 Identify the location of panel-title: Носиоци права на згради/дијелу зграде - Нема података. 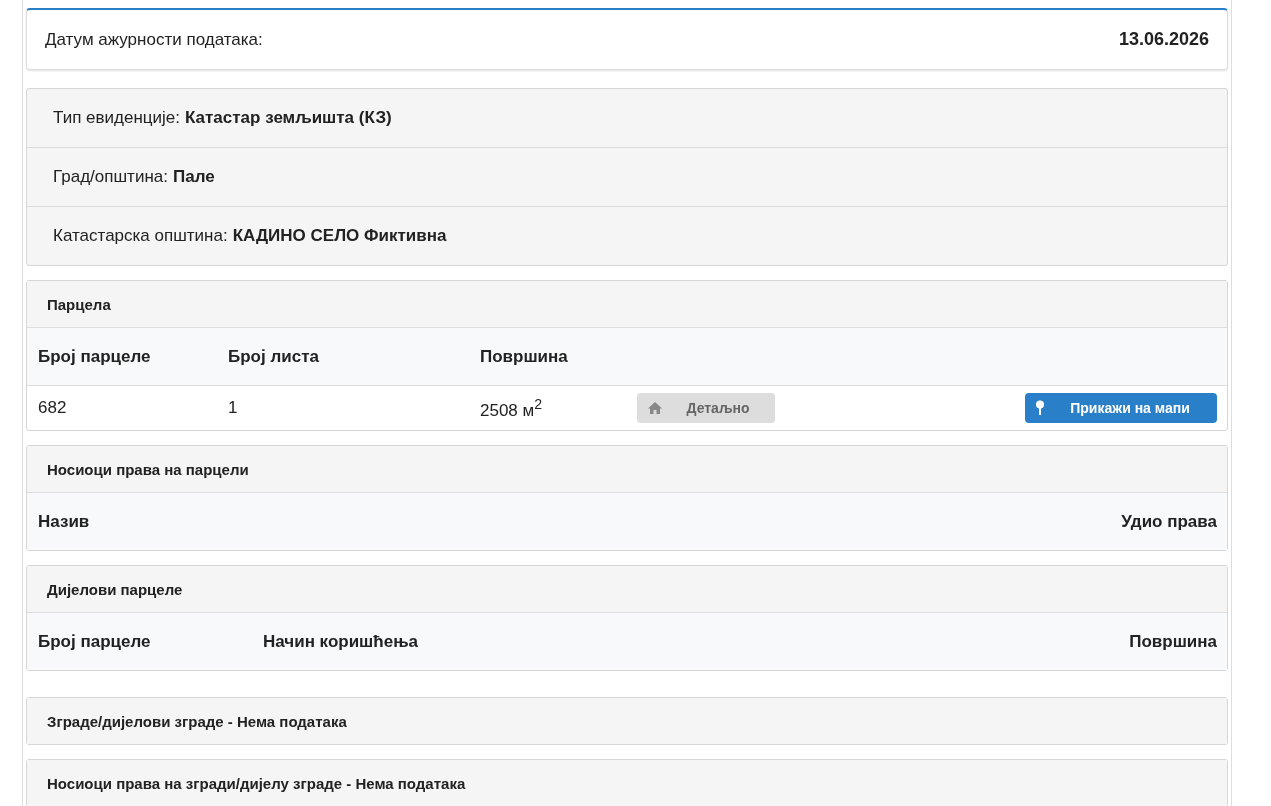
(256, 783).